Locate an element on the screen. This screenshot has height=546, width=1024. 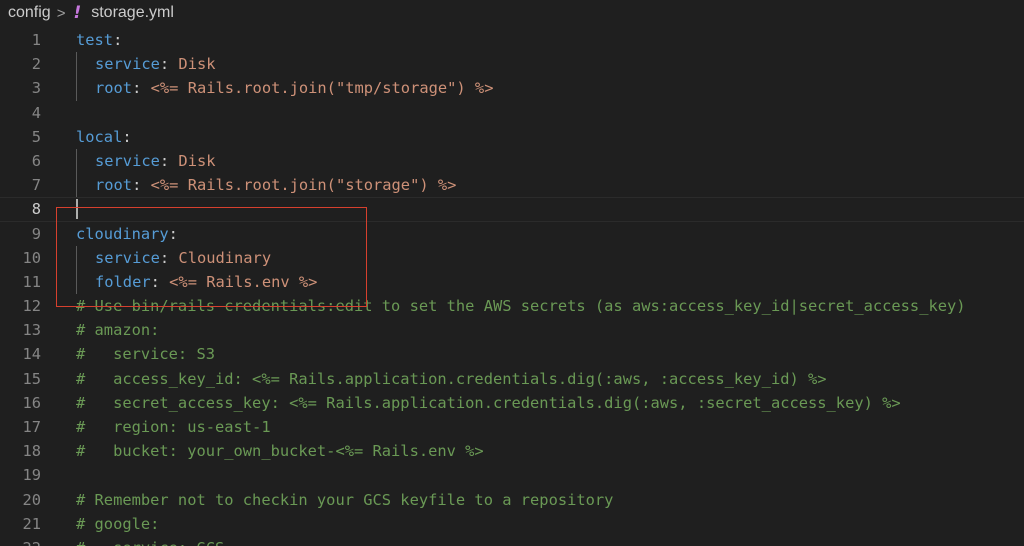
yaml-comment: # google: is located at coordinates (118, 523).